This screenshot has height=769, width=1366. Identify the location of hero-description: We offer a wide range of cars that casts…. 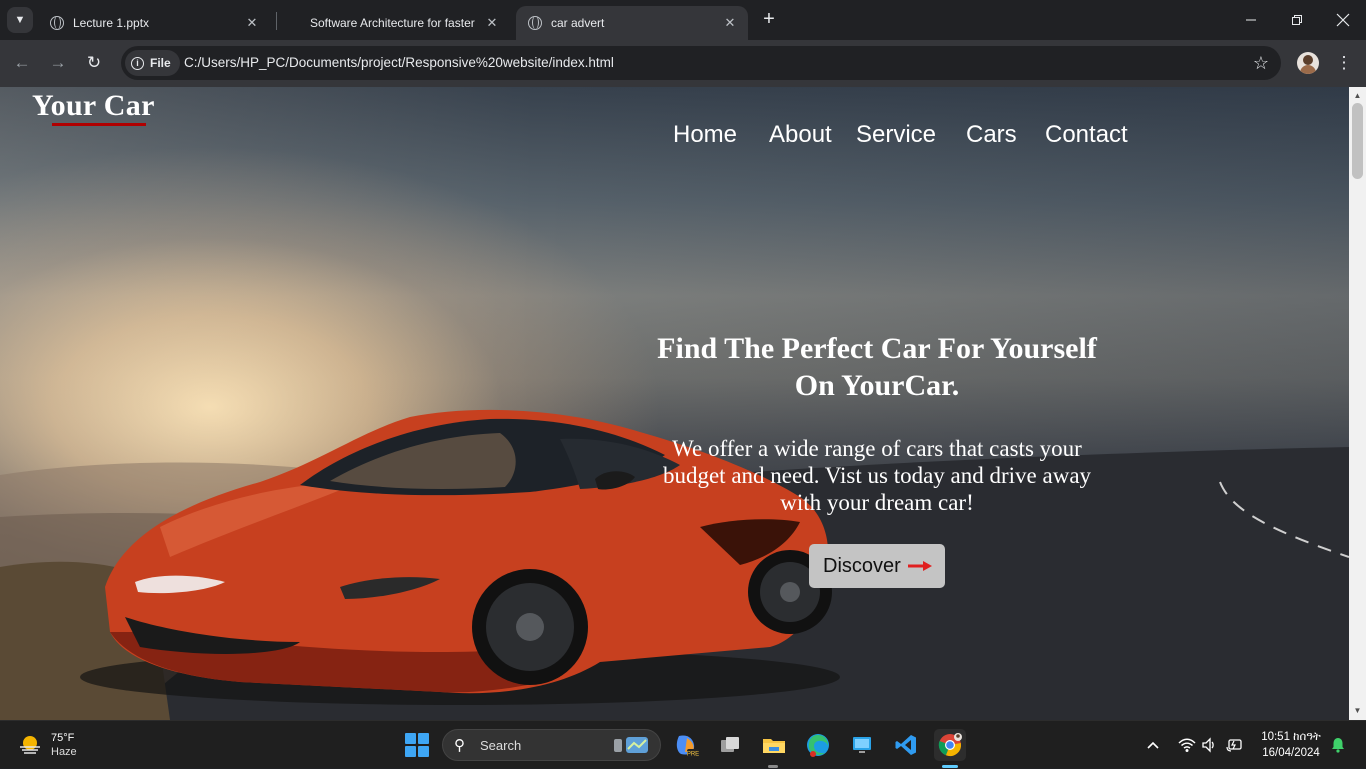
(877, 475).